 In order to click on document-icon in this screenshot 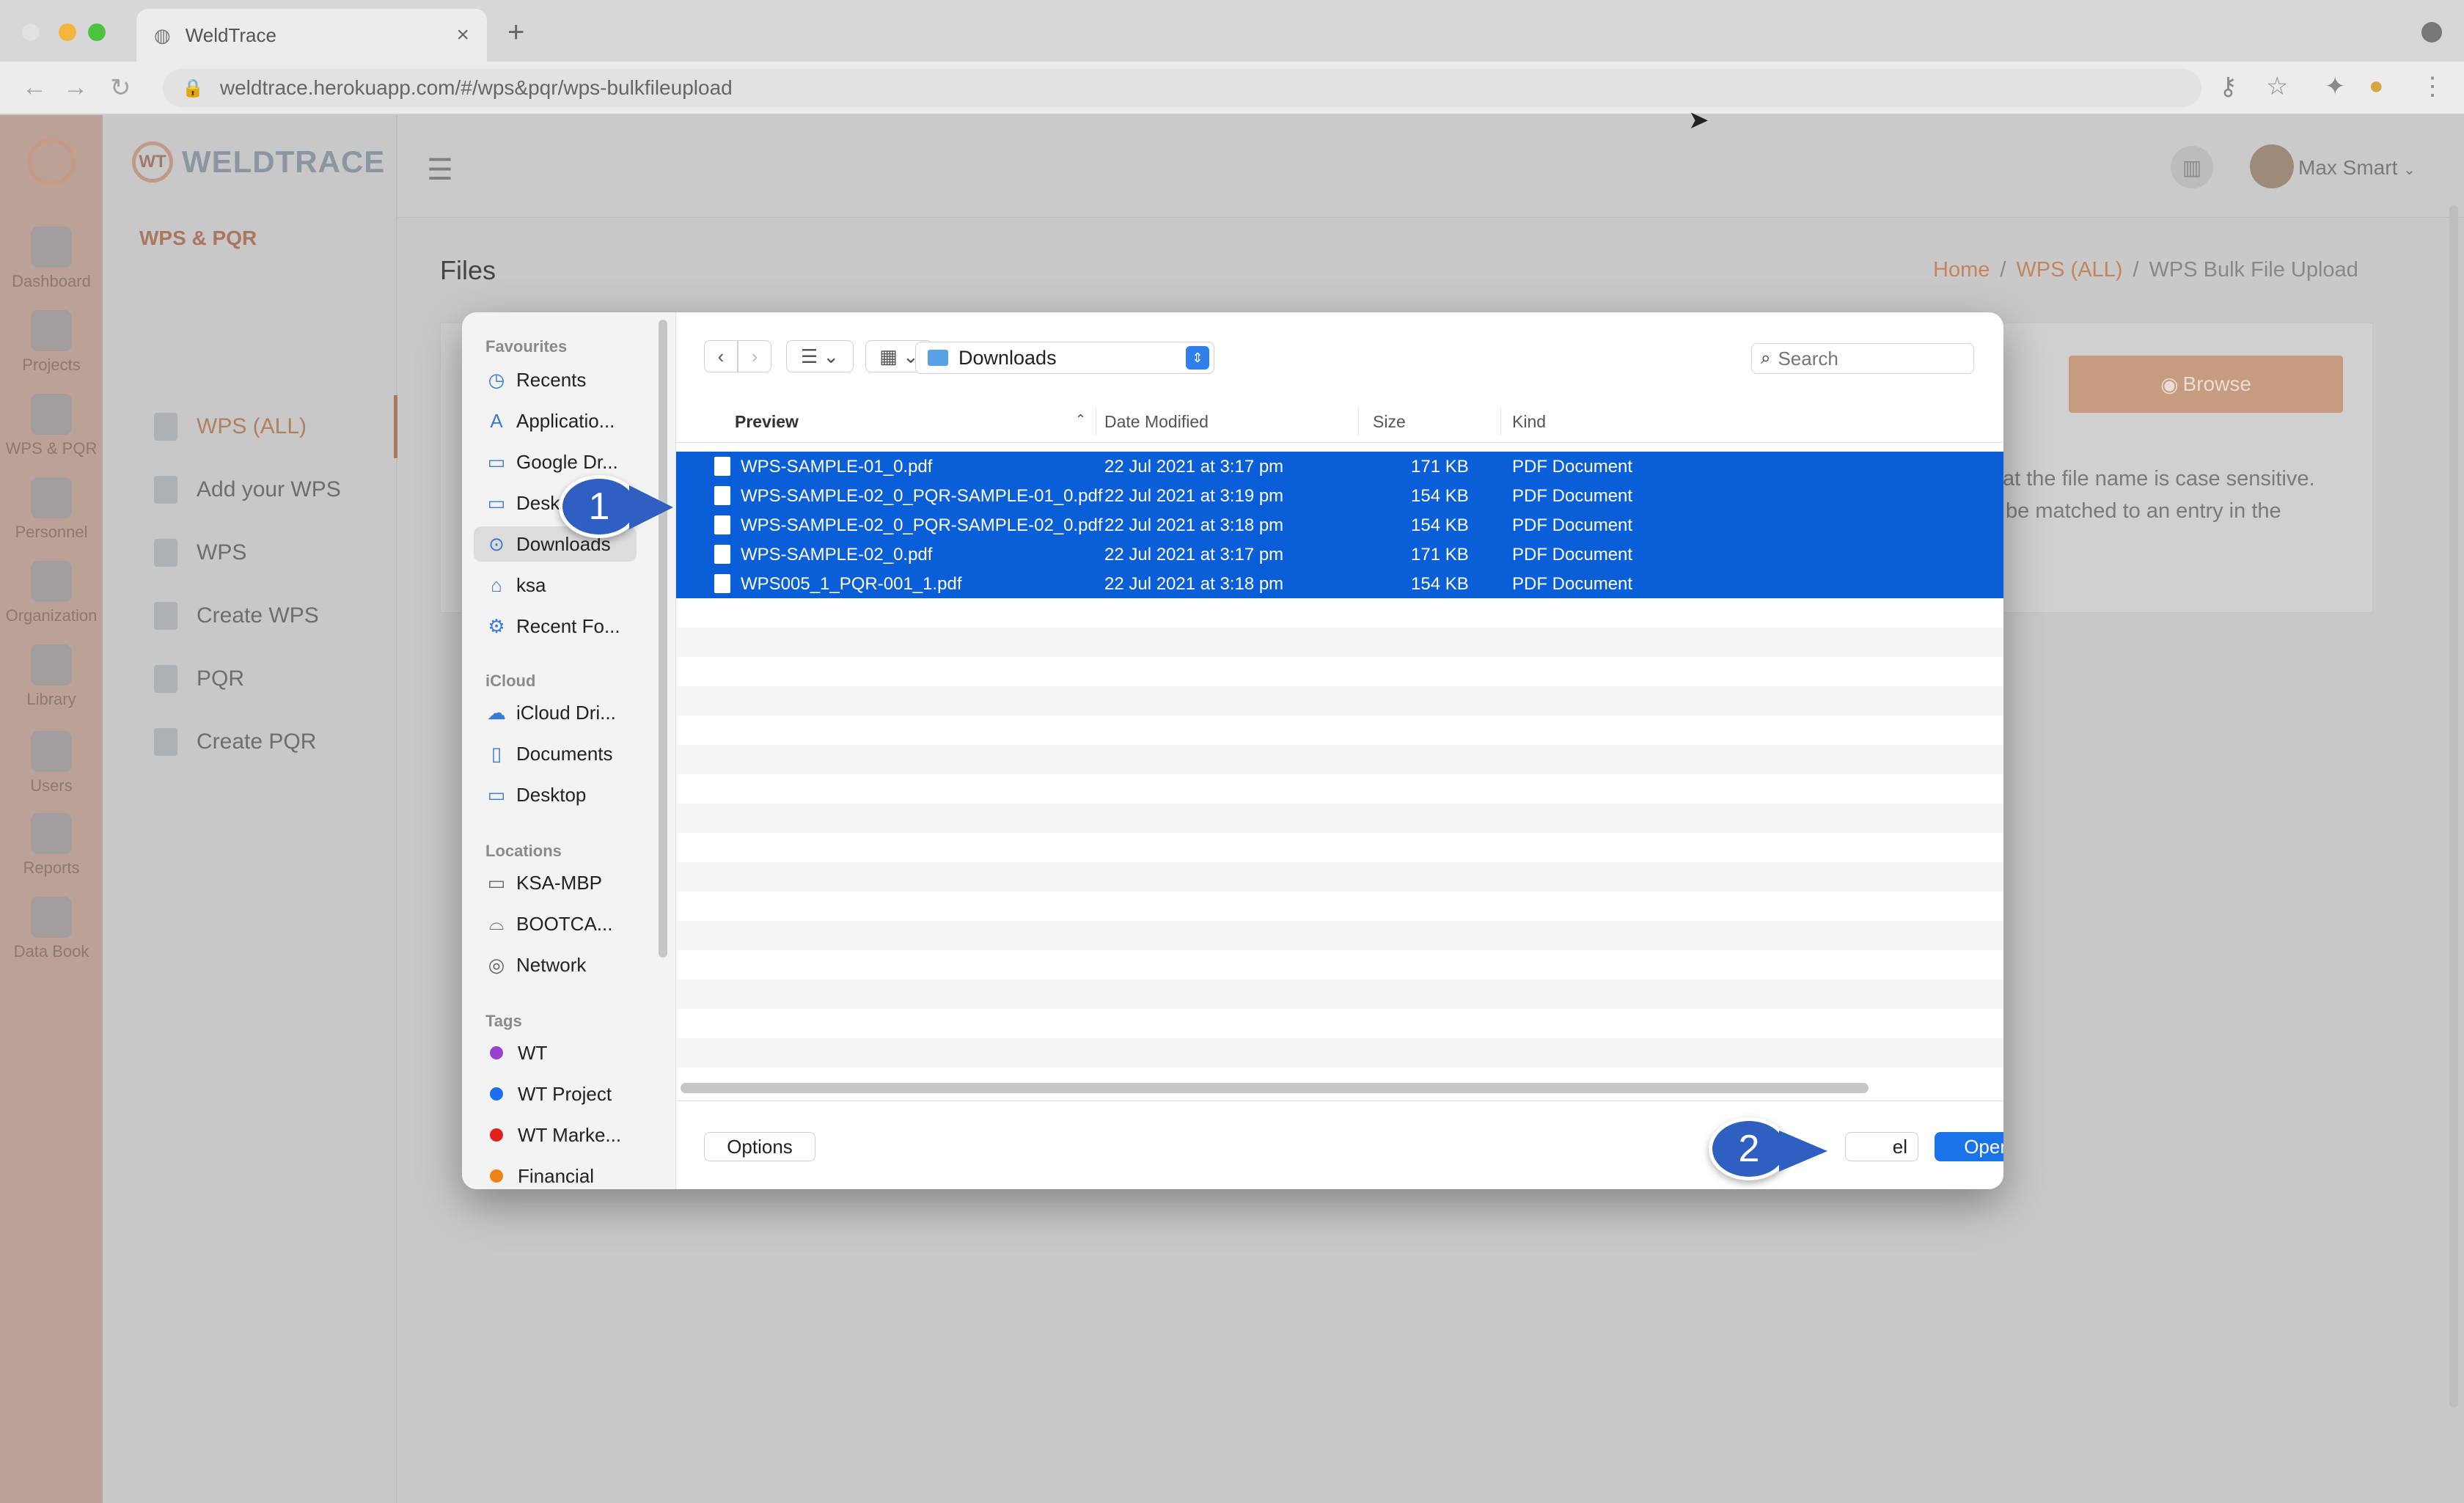, I will do `click(165, 616)`.